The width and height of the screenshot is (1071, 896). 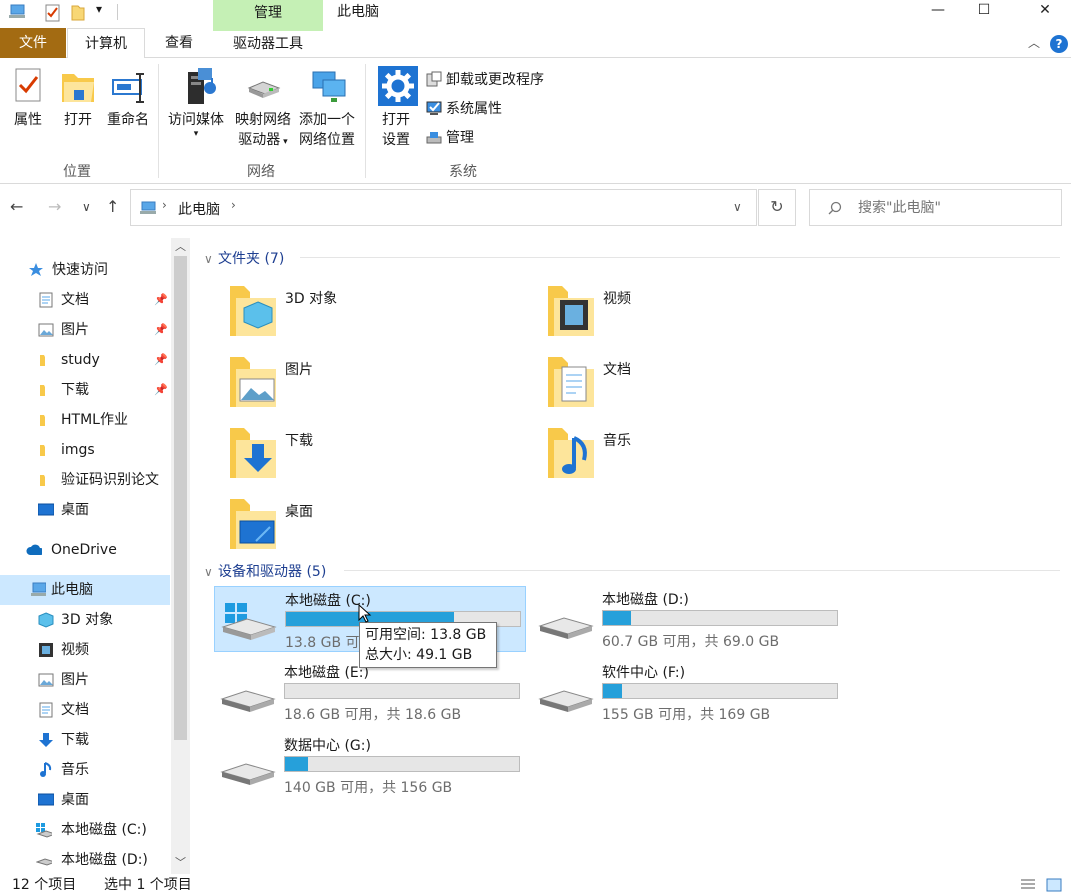 What do you see at coordinates (244, 258) in the screenshot?
I see `folders-section-header: ∨ 文件夹 (7)` at bounding box center [244, 258].